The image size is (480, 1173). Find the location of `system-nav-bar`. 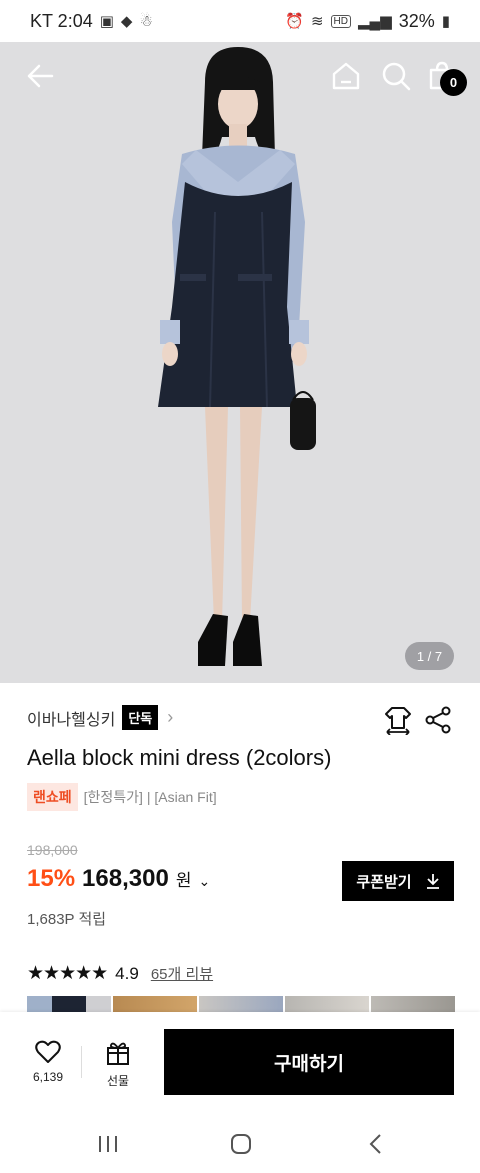

system-nav-bar is located at coordinates (240, 1142).